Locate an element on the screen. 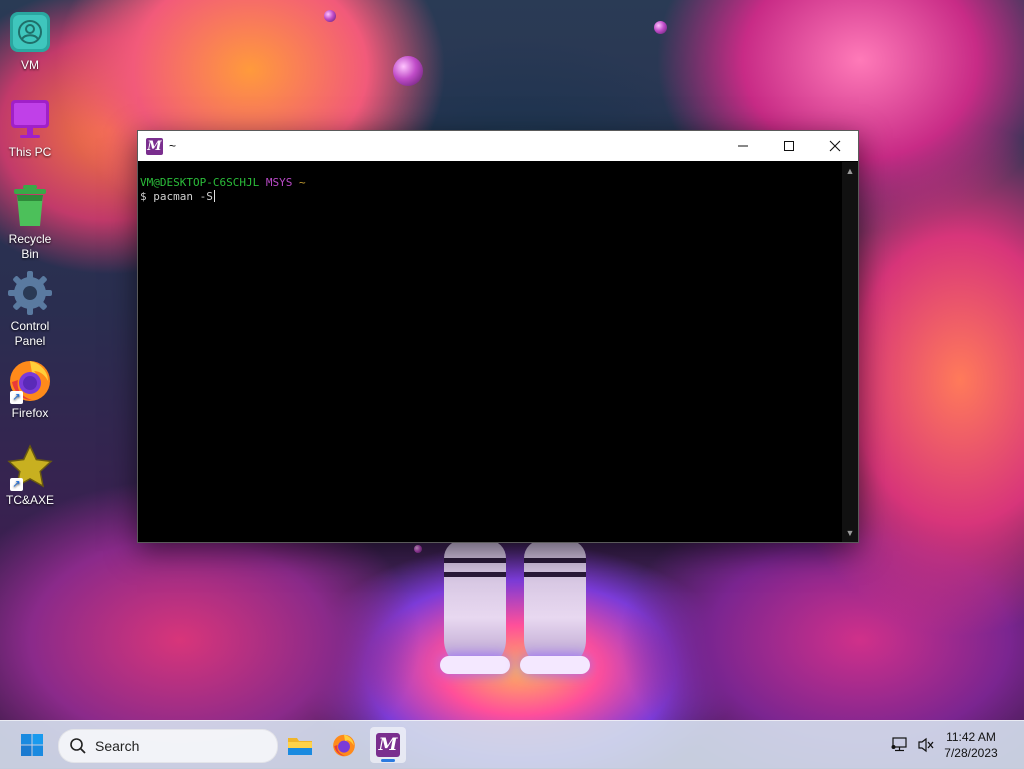  monitor-icon is located at coordinates (30, 119).